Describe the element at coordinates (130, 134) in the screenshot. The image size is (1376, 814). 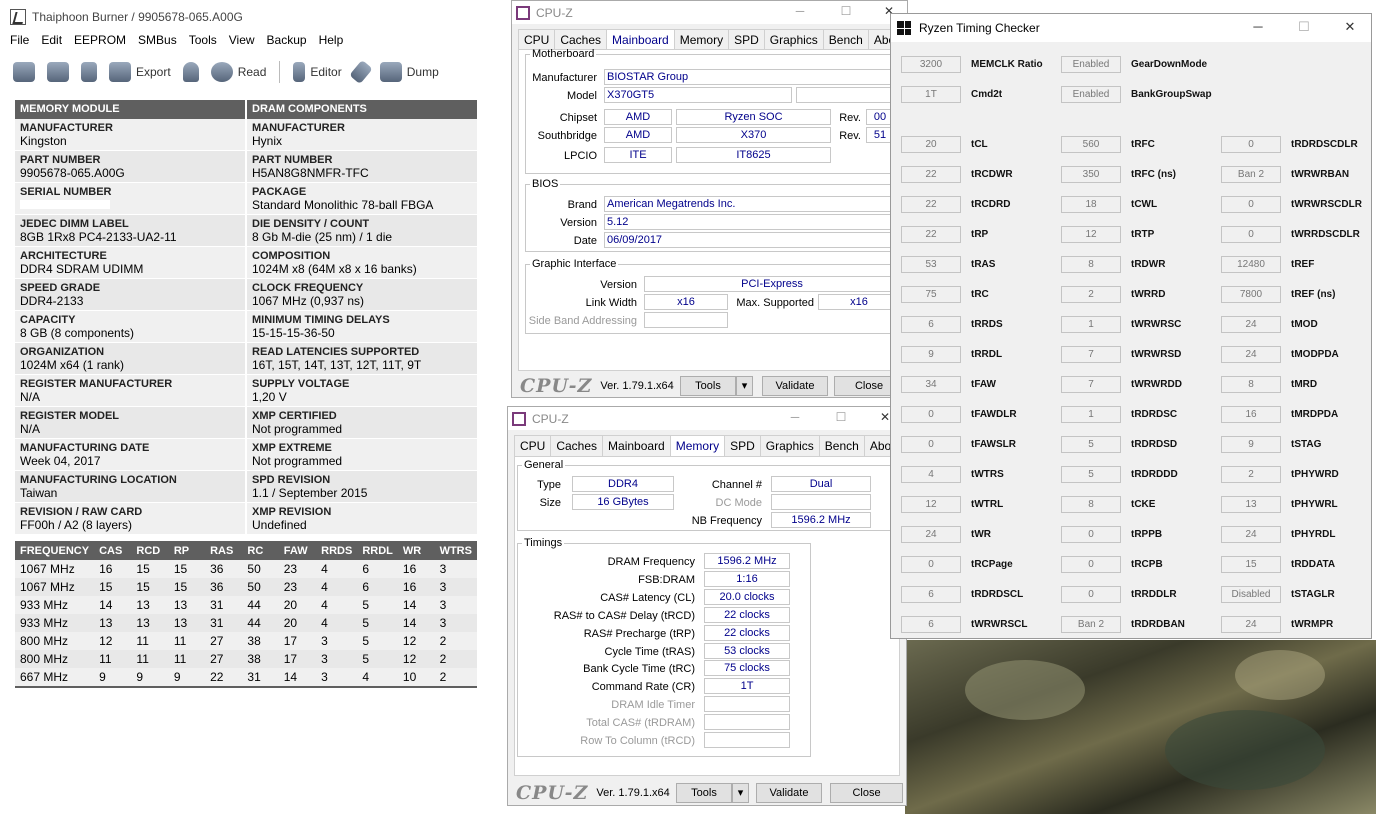
I see `module-field: MANUFACTURER Kingston` at that location.